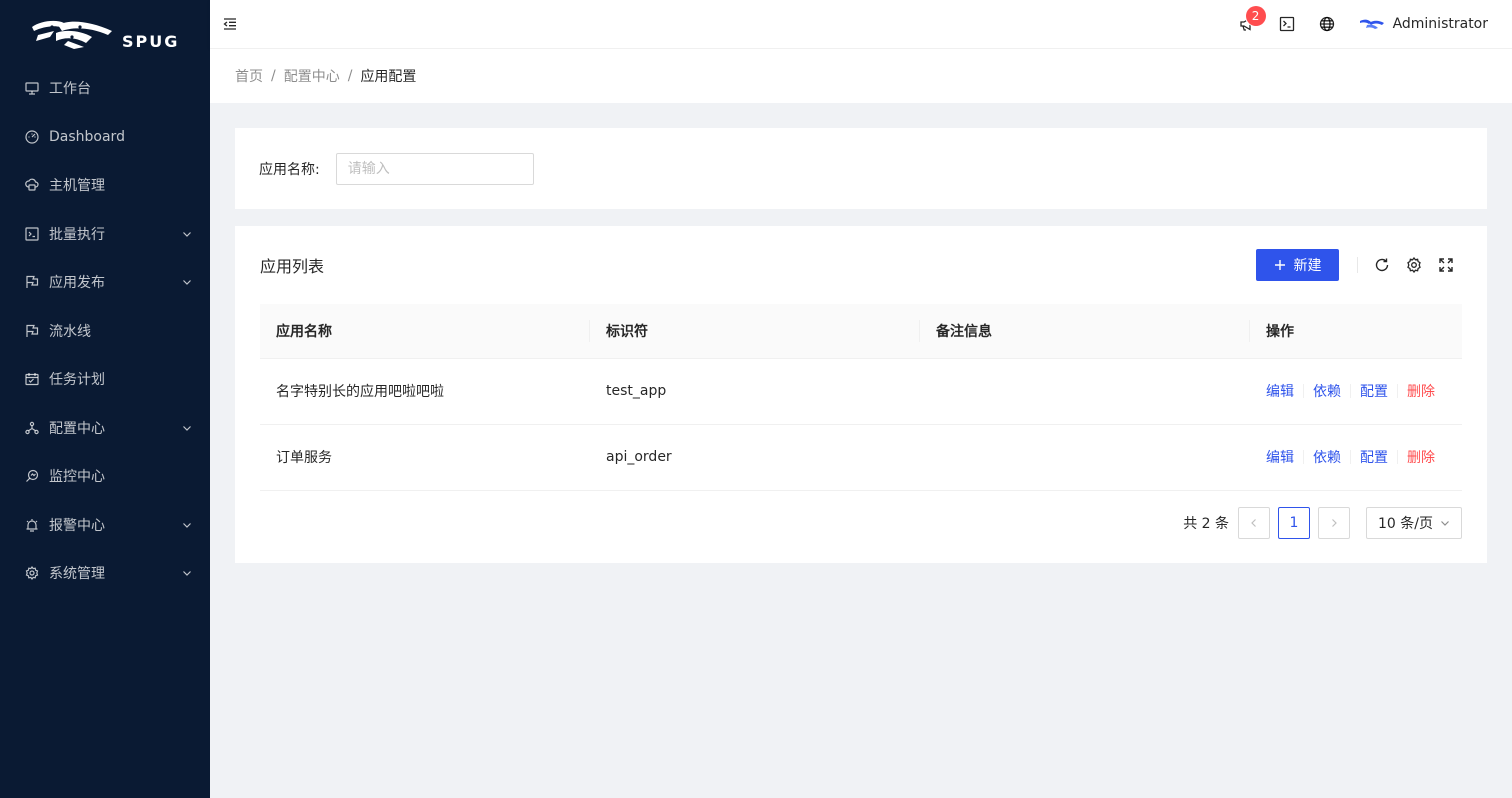 The width and height of the screenshot is (1512, 798). I want to click on cell-app-name: 名字特别长的应用吧啦吧啦, so click(425, 391).